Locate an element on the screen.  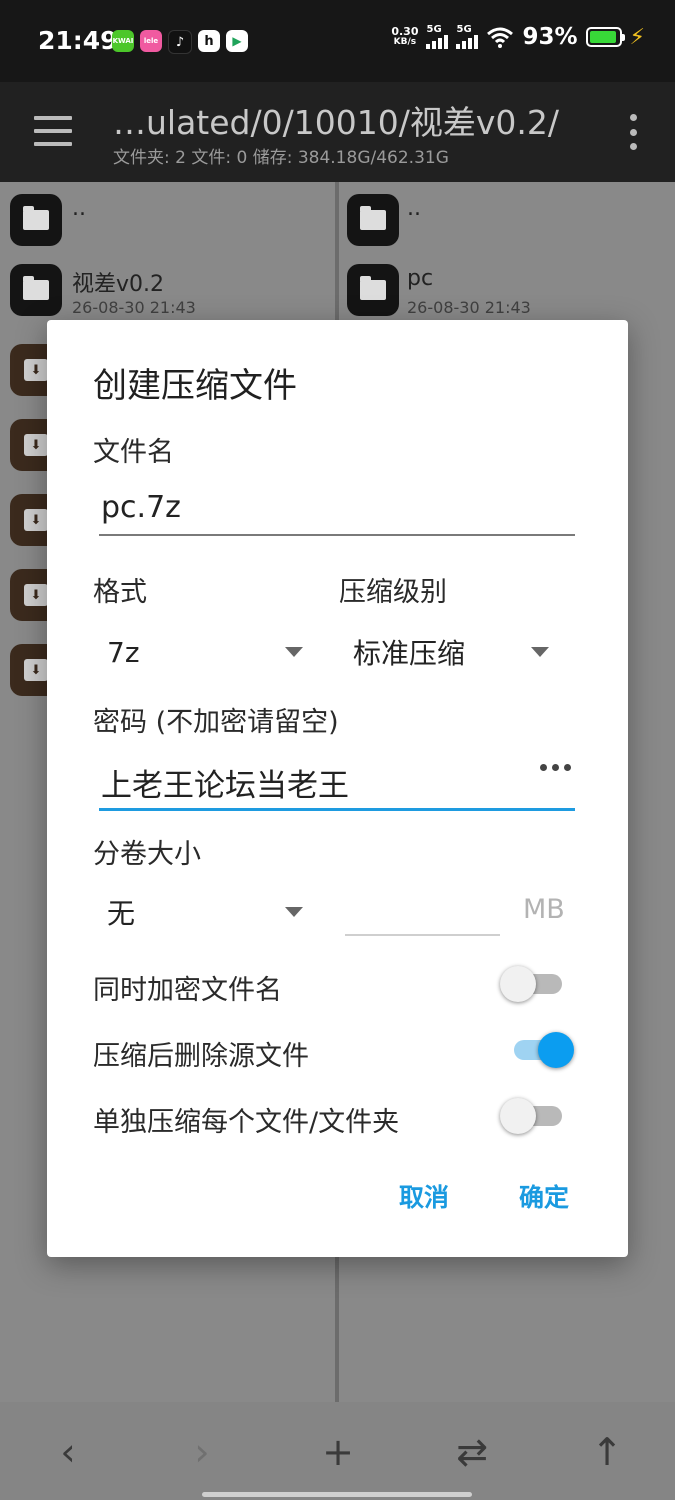
notification-app-icons: KWAI lele ♪ h ▶ is located at coordinates (180, 42).